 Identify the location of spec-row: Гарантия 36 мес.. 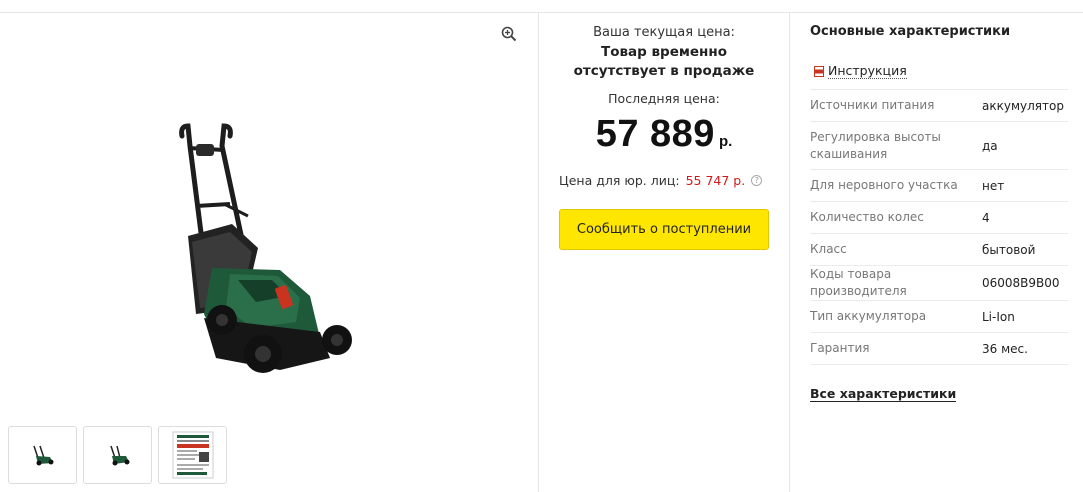
(939, 348).